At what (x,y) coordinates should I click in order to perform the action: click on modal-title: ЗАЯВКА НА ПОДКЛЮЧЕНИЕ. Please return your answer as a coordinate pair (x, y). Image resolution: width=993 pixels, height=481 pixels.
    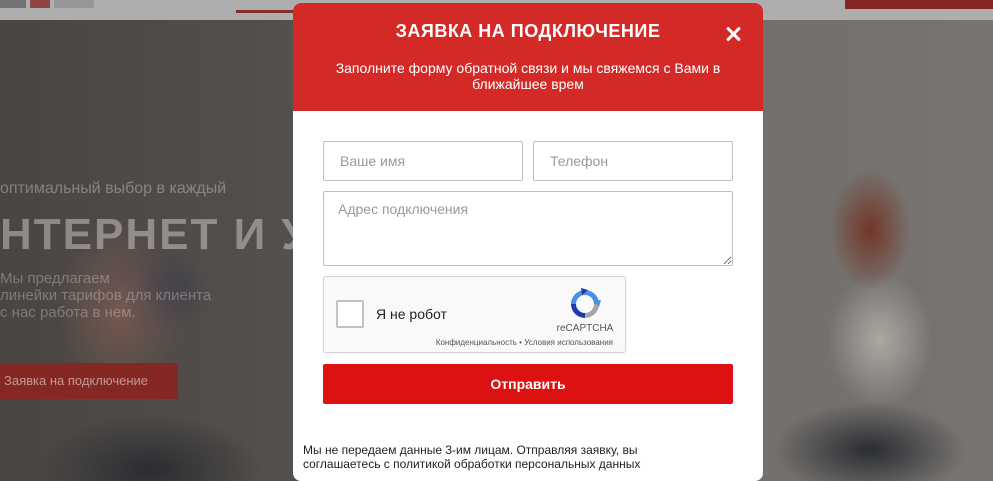
    Looking at the image, I should click on (528, 31).